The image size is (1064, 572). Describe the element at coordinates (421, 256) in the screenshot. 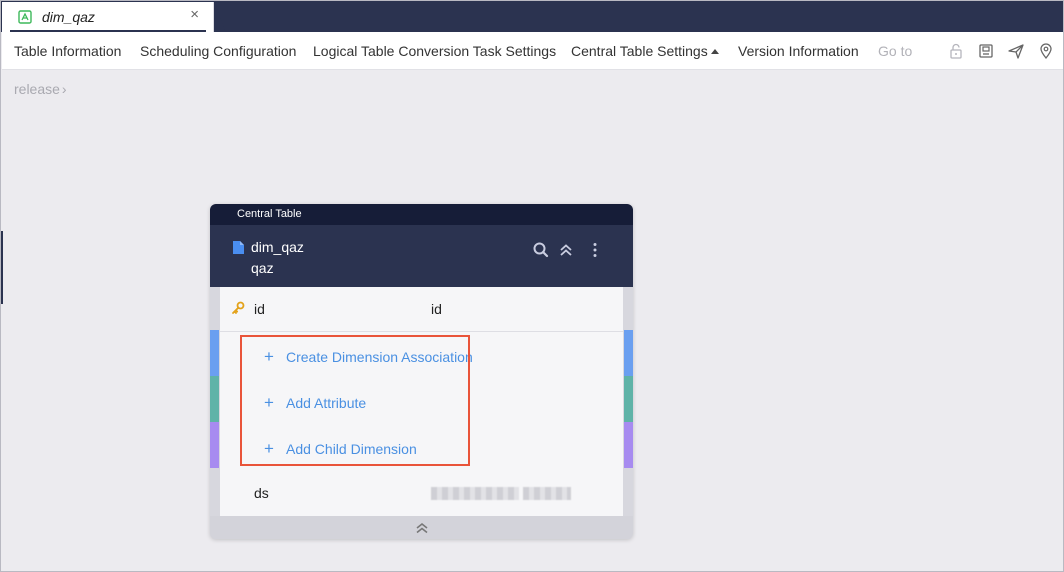

I see `card-header: dim_qaz qaz` at that location.